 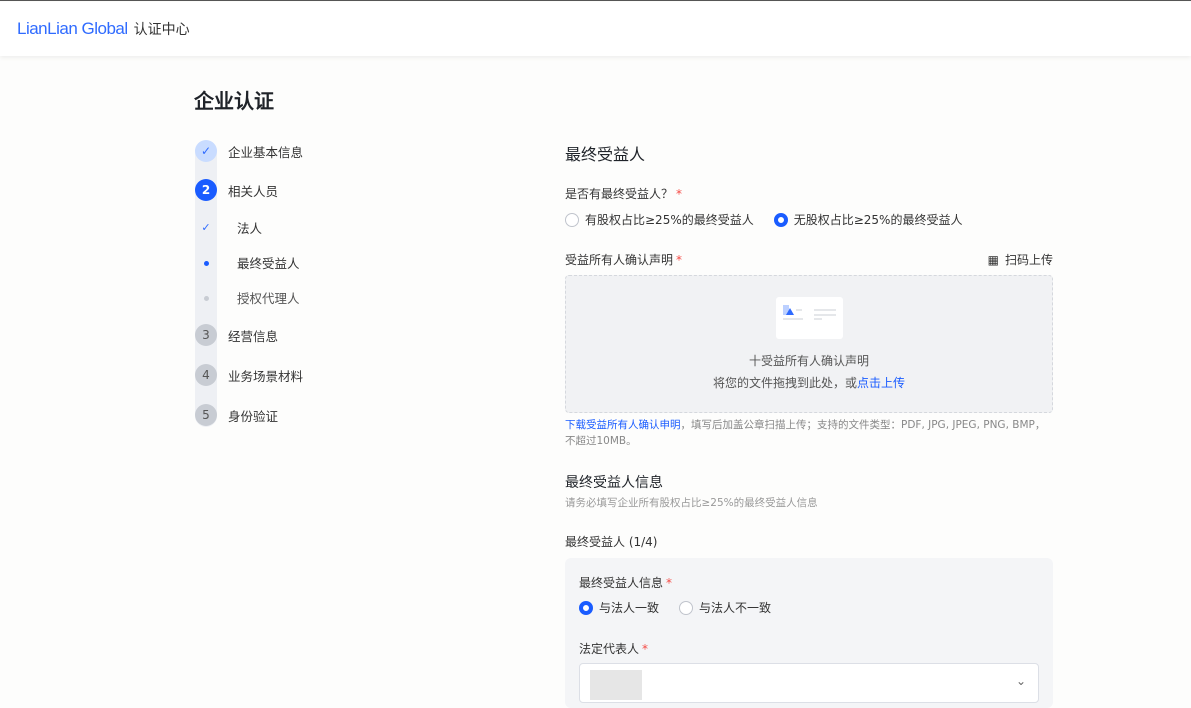 I want to click on header-subtitle: 认证中心, so click(x=161, y=30).